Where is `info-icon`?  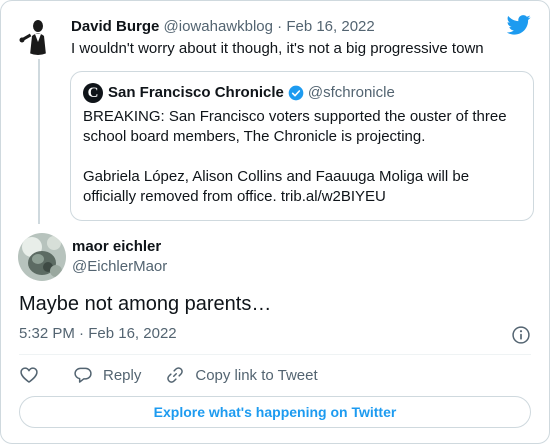
info-icon is located at coordinates (521, 335).